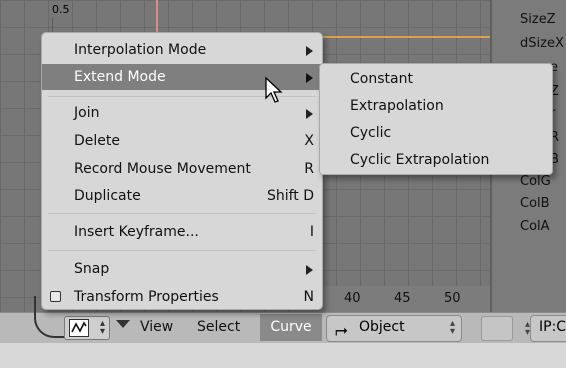 The height and width of the screenshot is (368, 566). I want to click on menu-item-transform-properties: Transform Properties N, so click(182, 297).